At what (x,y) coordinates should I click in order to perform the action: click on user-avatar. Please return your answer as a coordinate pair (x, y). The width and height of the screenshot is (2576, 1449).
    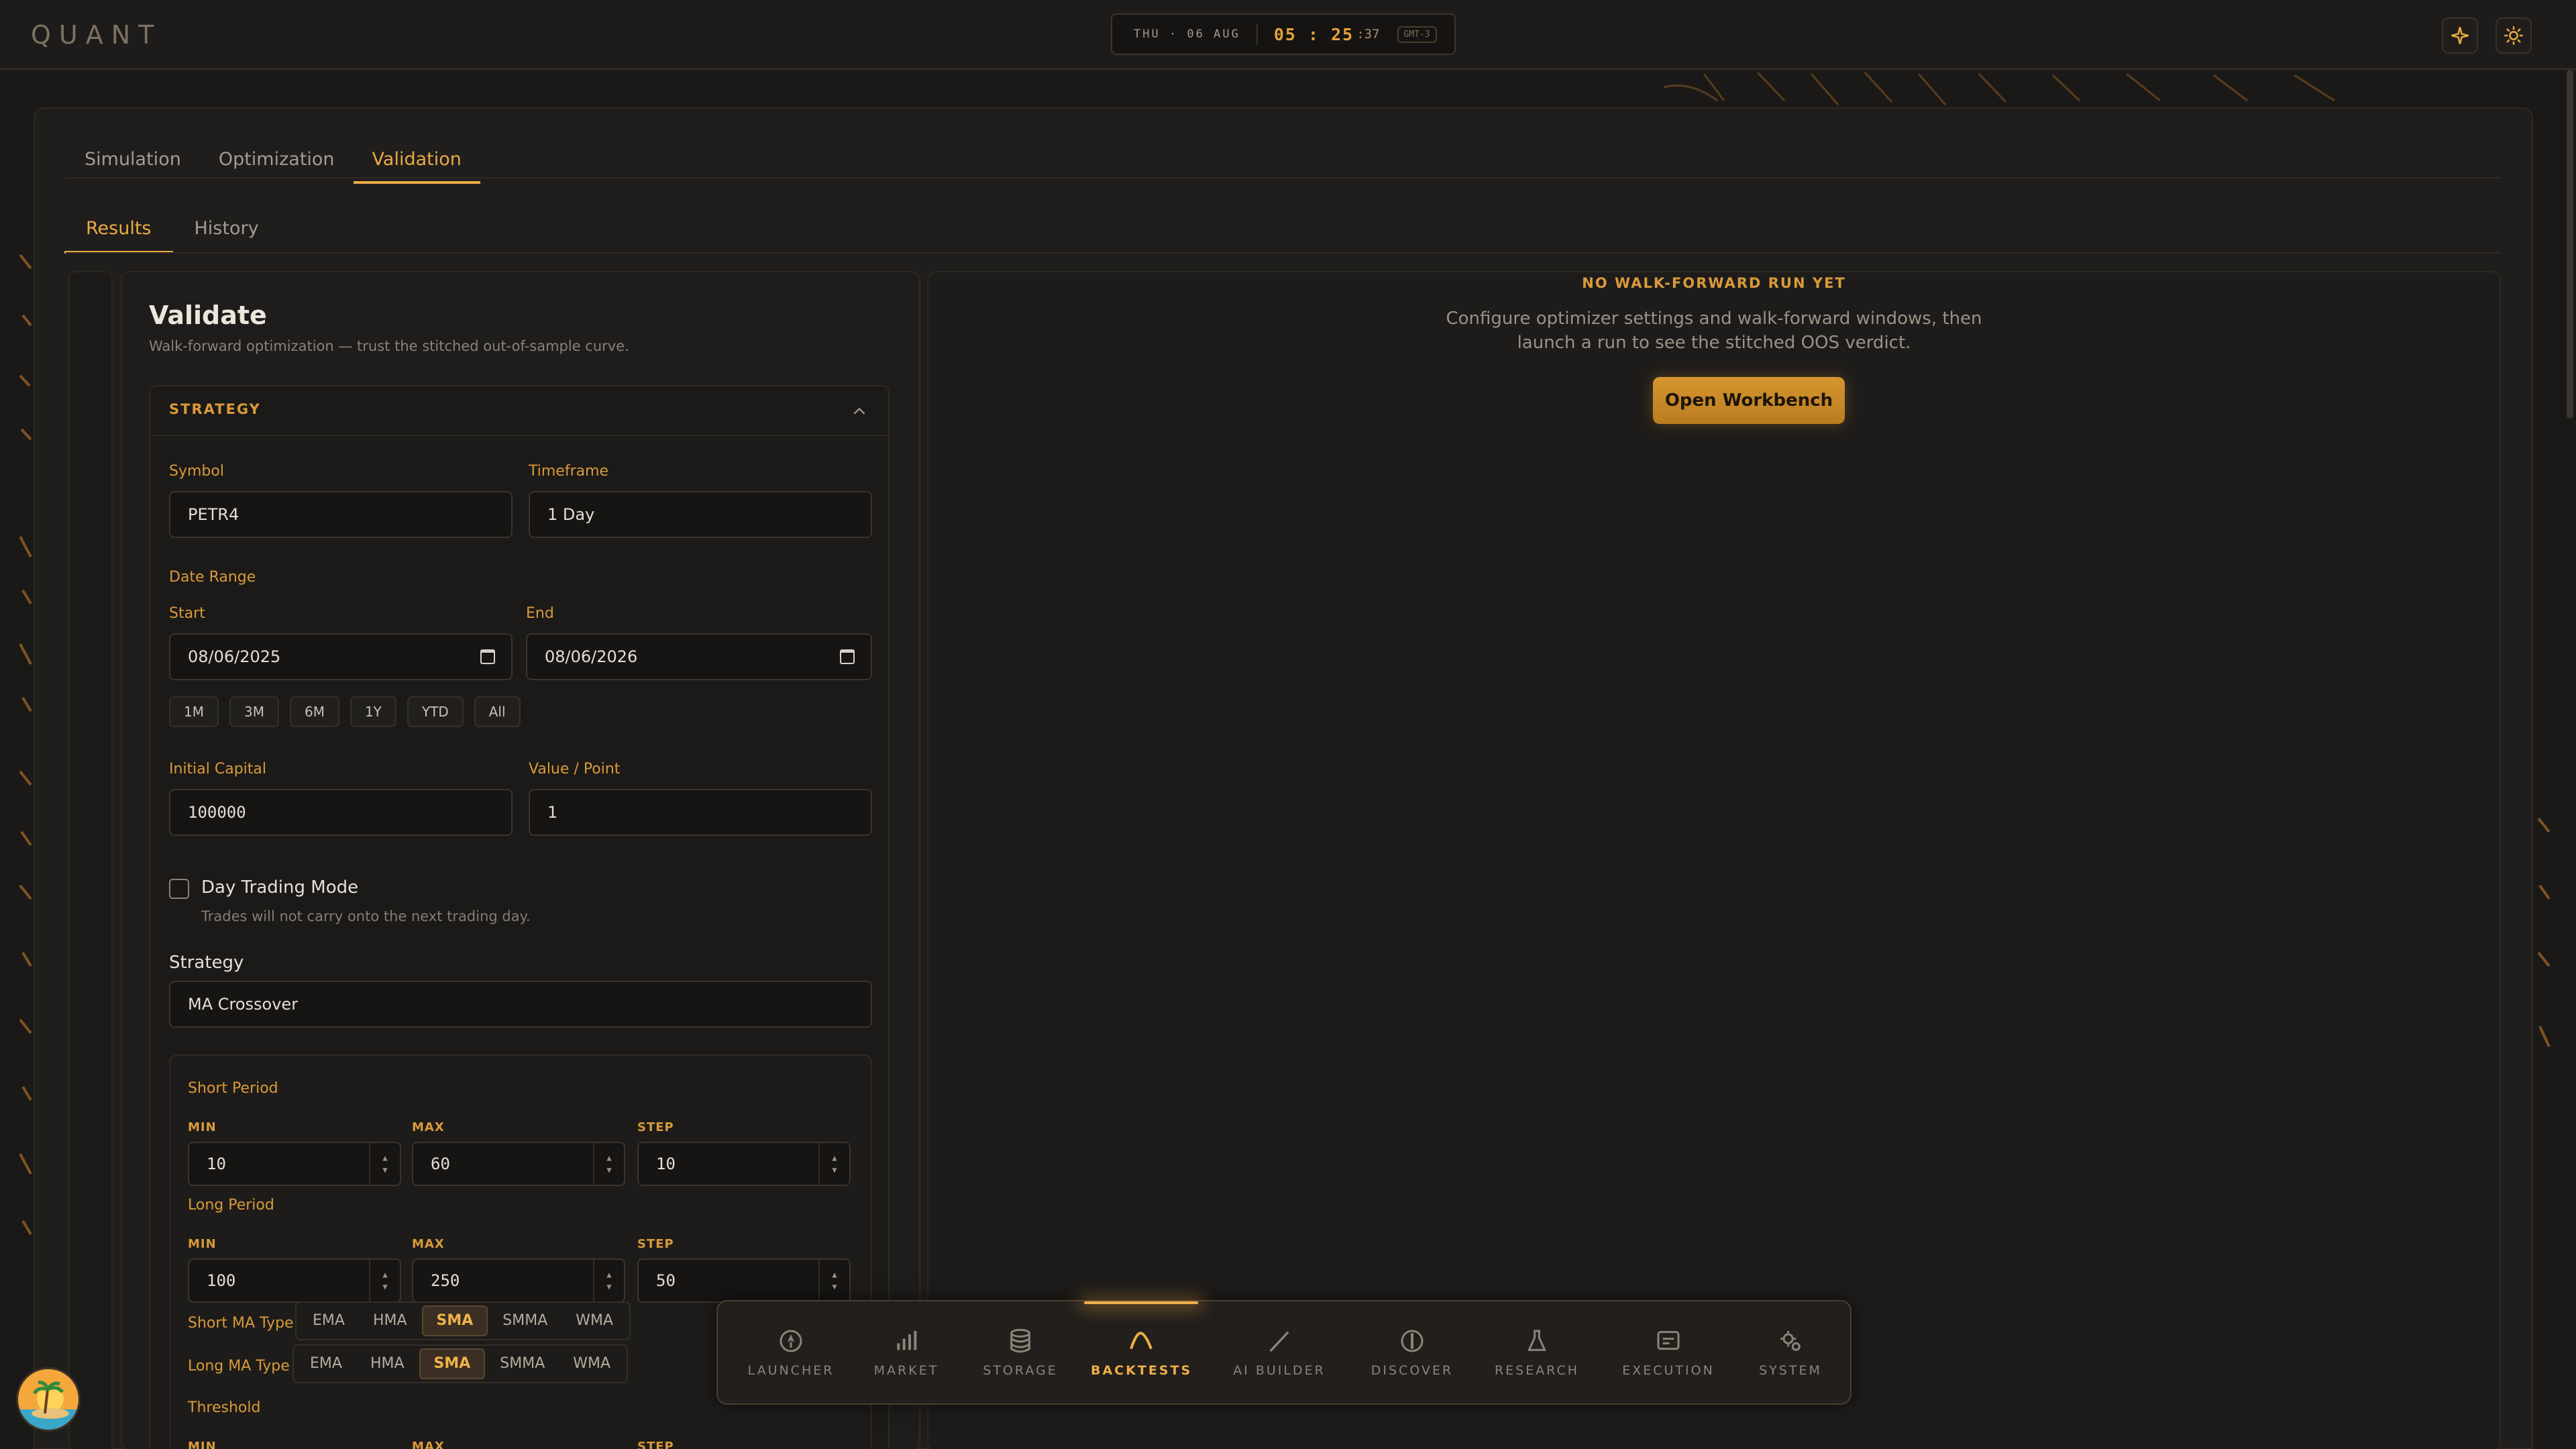
    Looking at the image, I should click on (48, 1399).